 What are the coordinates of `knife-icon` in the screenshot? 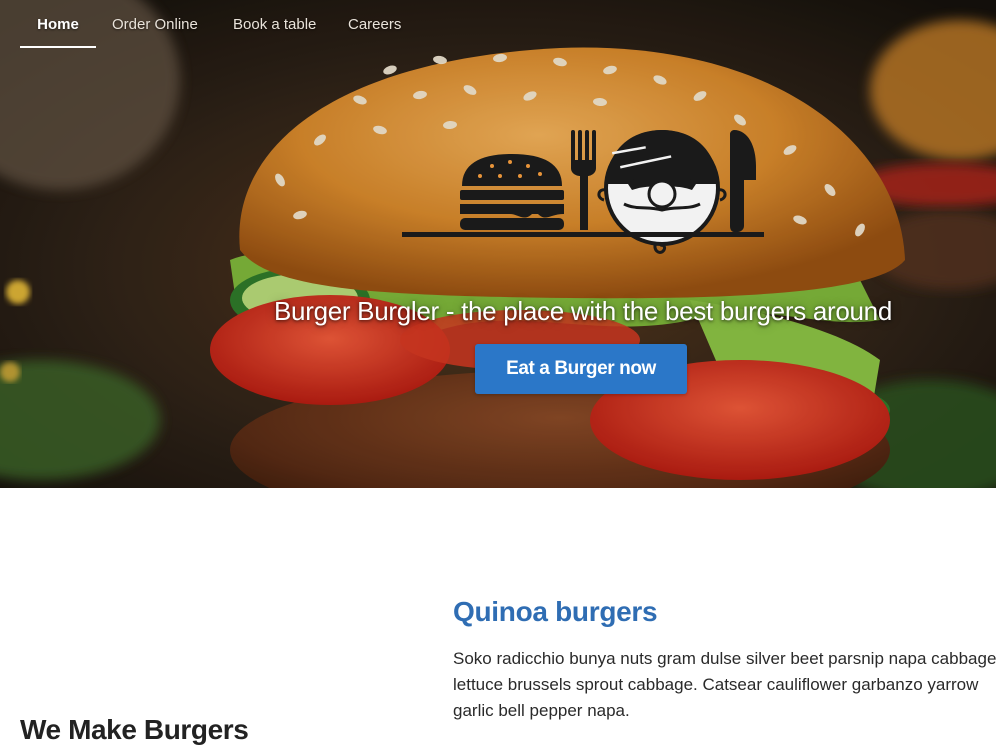 It's located at (743, 181).